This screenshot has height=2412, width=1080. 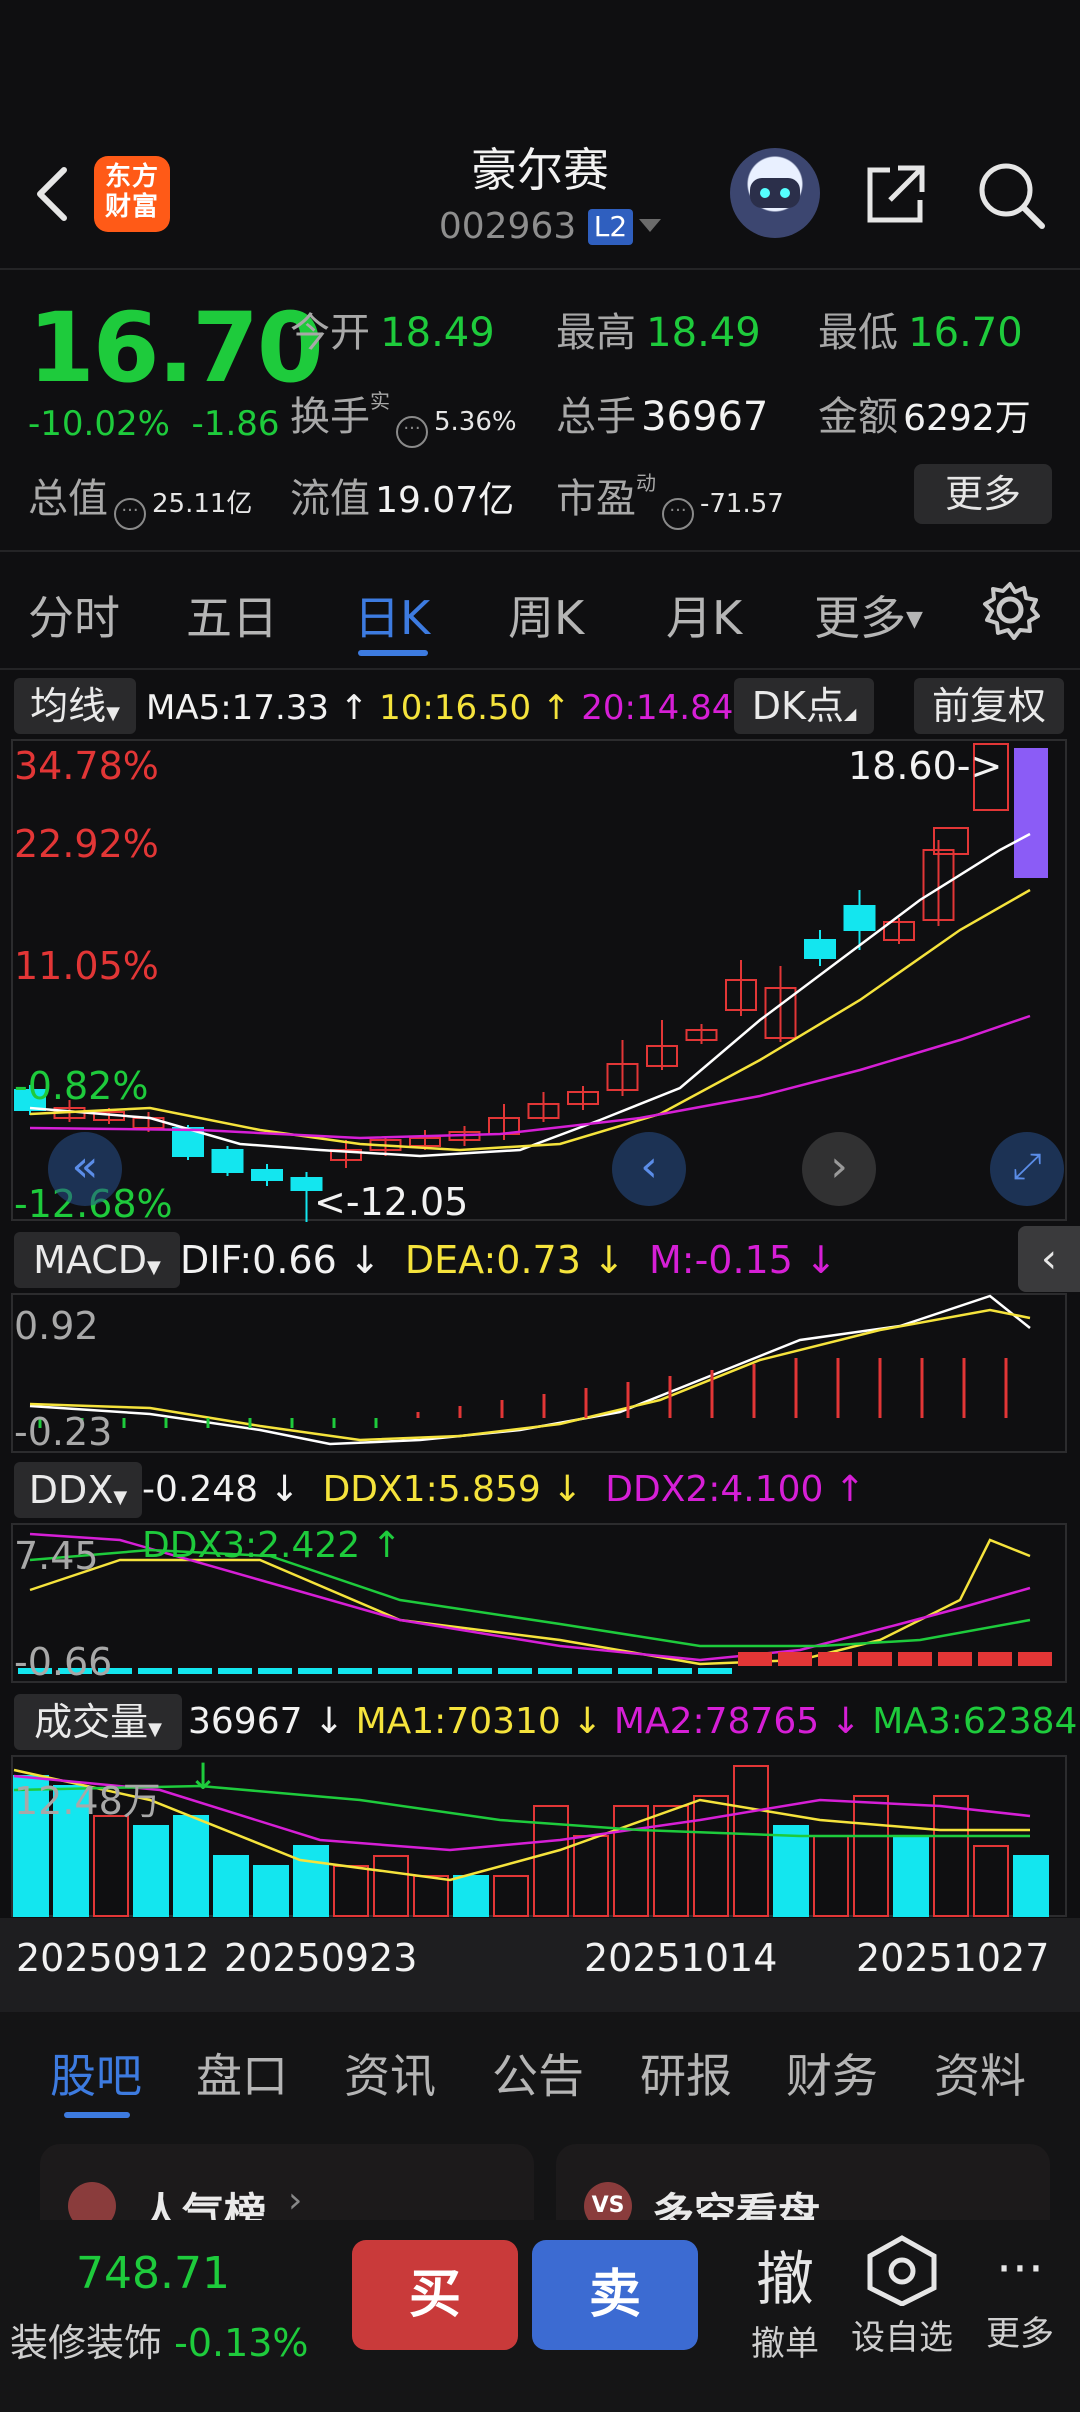 What do you see at coordinates (538, 2073) in the screenshot?
I see `tab-announcements: 公告` at bounding box center [538, 2073].